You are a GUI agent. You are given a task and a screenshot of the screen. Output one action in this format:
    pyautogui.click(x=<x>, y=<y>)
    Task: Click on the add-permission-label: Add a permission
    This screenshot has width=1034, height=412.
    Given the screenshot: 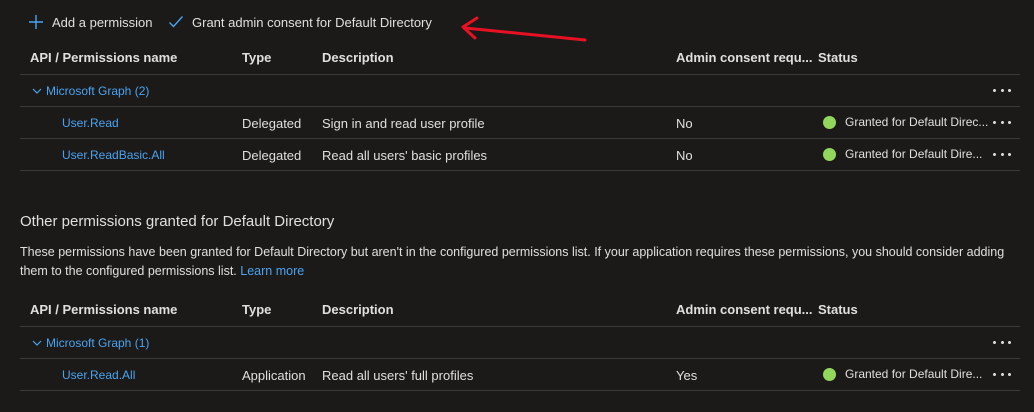 What is the action you would take?
    pyautogui.click(x=102, y=22)
    